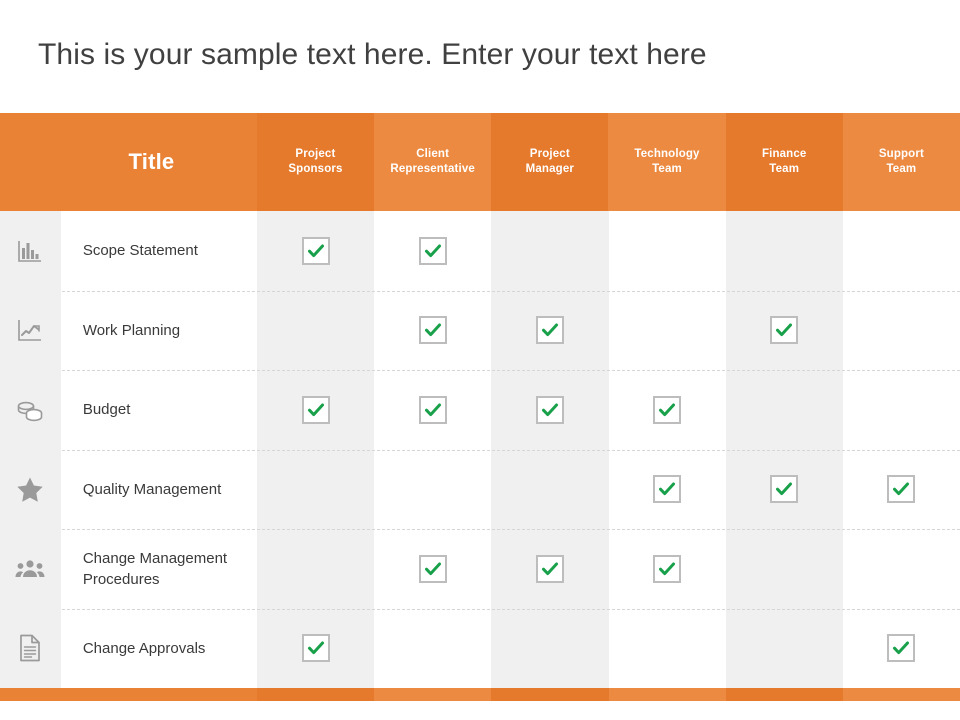 The image size is (960, 720). I want to click on row-label: Change Management Procedures, so click(155, 568).